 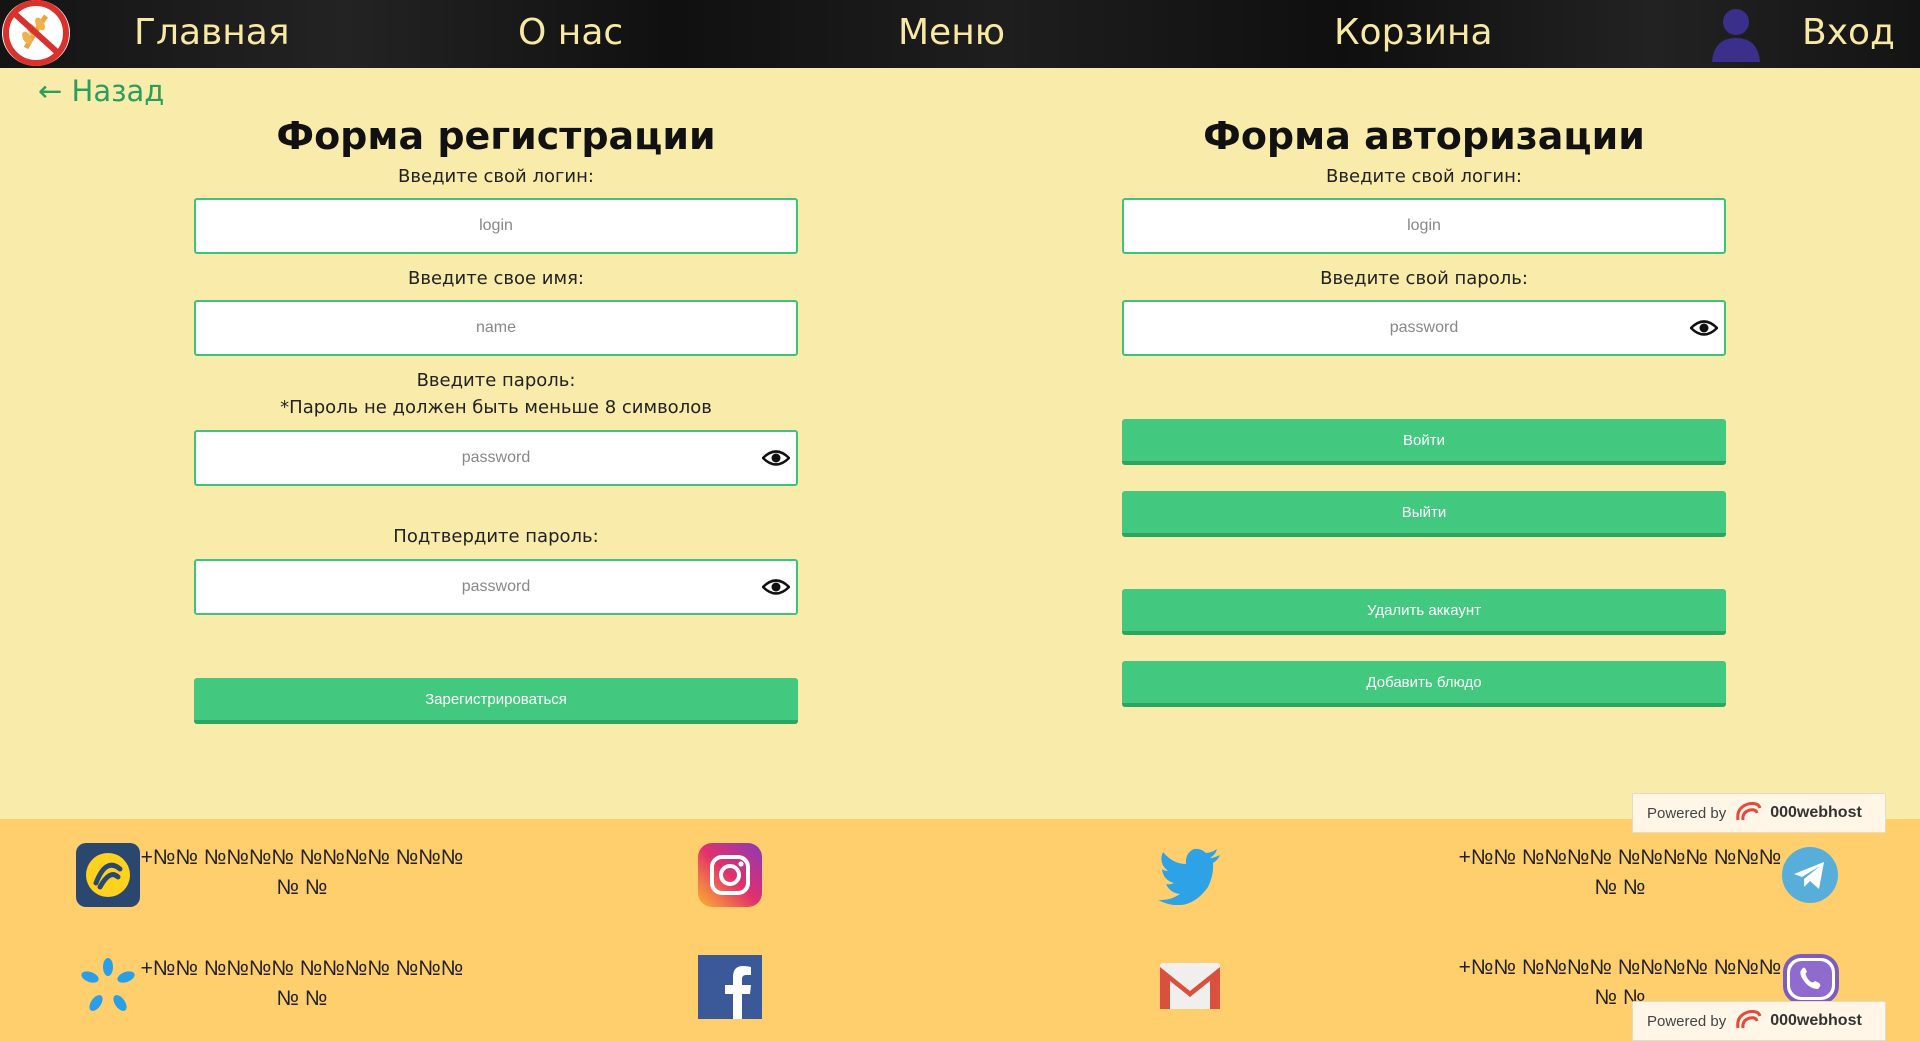 I want to click on phone-lifecell: +№№ №№№№ №№№№ №№№№ №, so click(x=302, y=872).